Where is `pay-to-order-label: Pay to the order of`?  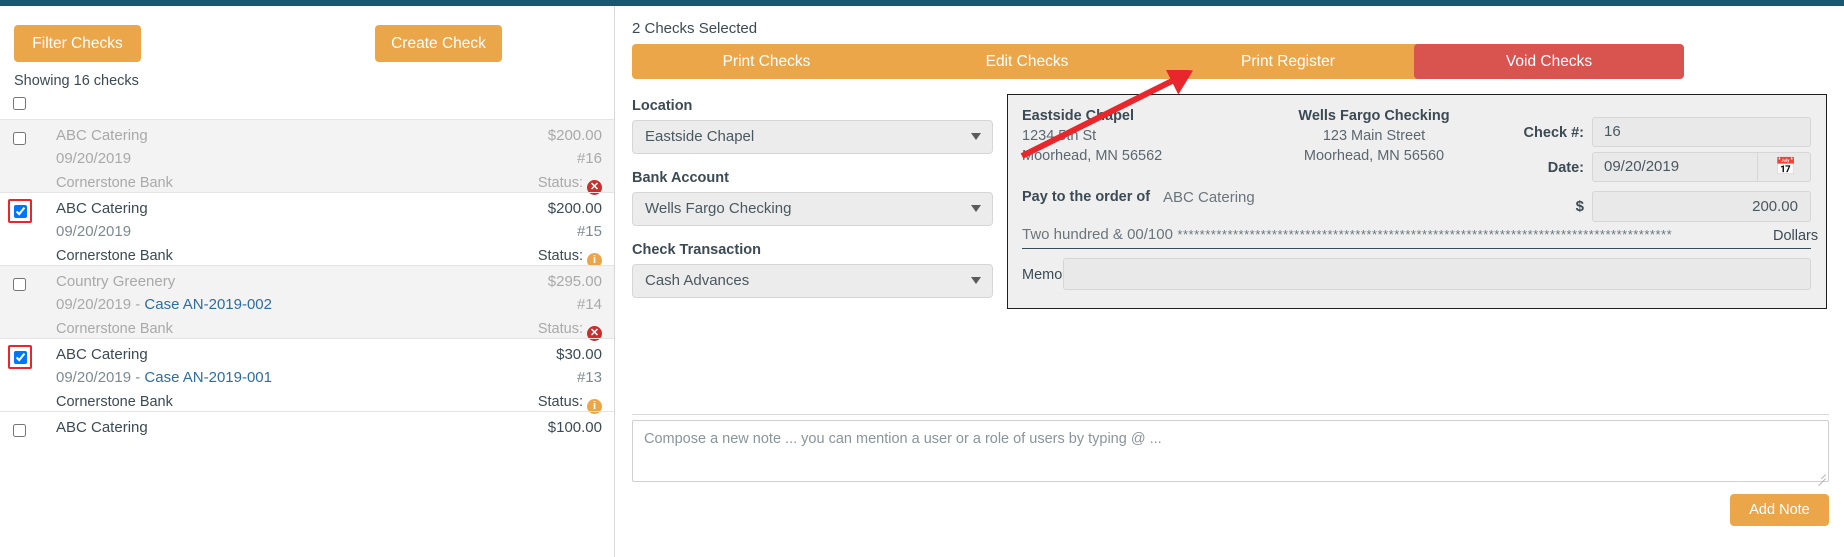 pay-to-order-label: Pay to the order of is located at coordinates (1086, 197).